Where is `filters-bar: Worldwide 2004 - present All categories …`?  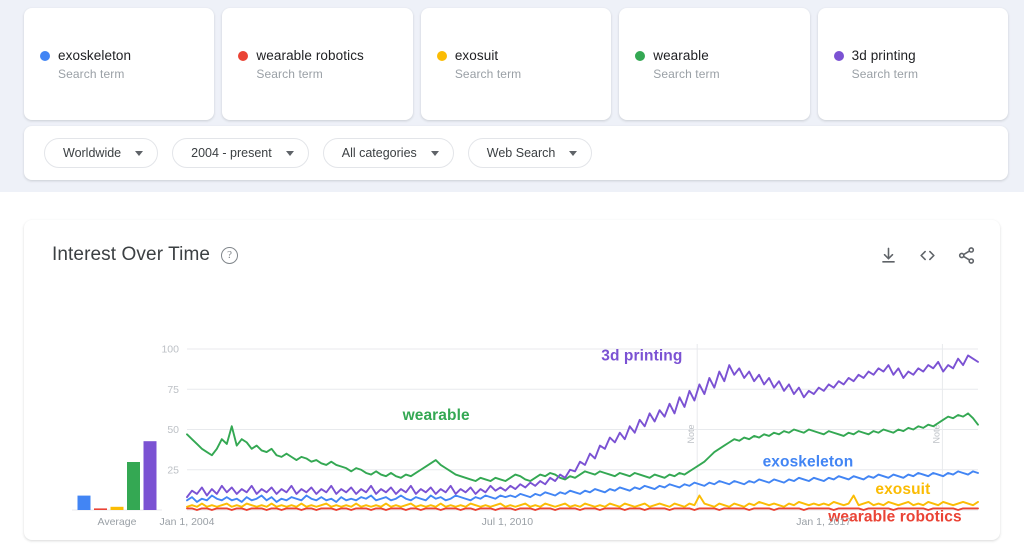
filters-bar: Worldwide 2004 - present All categories … is located at coordinates (516, 153).